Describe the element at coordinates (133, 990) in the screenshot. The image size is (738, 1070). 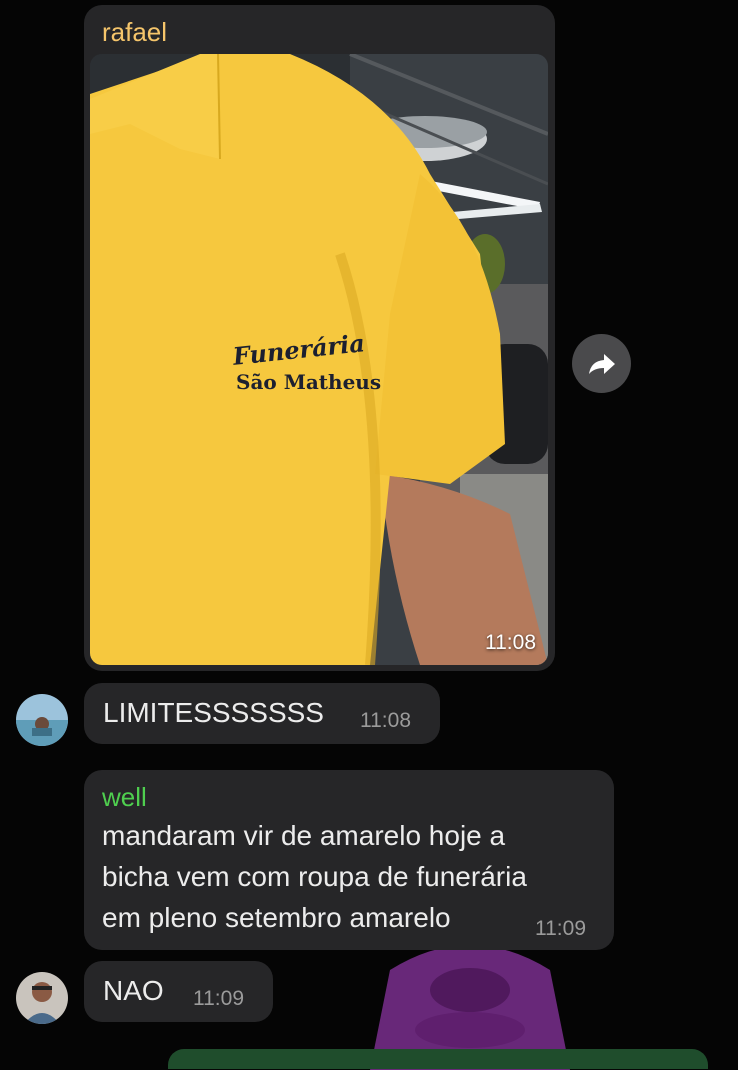
I see `message-text: NAO` at that location.